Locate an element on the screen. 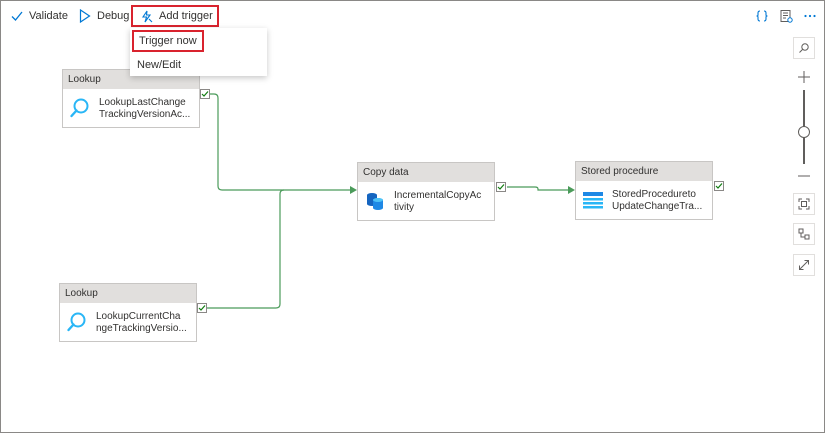 The height and width of the screenshot is (433, 825). zoom-out-button is located at coordinates (804, 176).